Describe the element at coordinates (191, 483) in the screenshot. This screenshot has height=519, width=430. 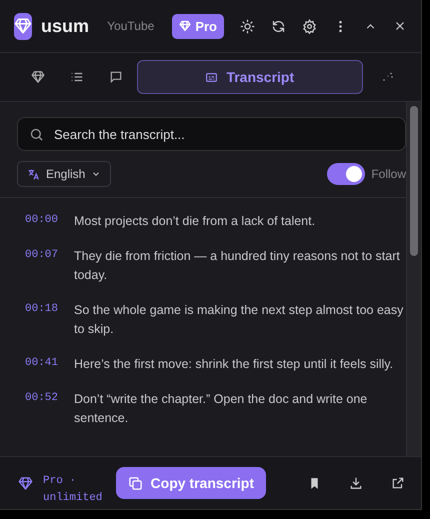
I see `copy-transcript-button: Copy transcript` at that location.